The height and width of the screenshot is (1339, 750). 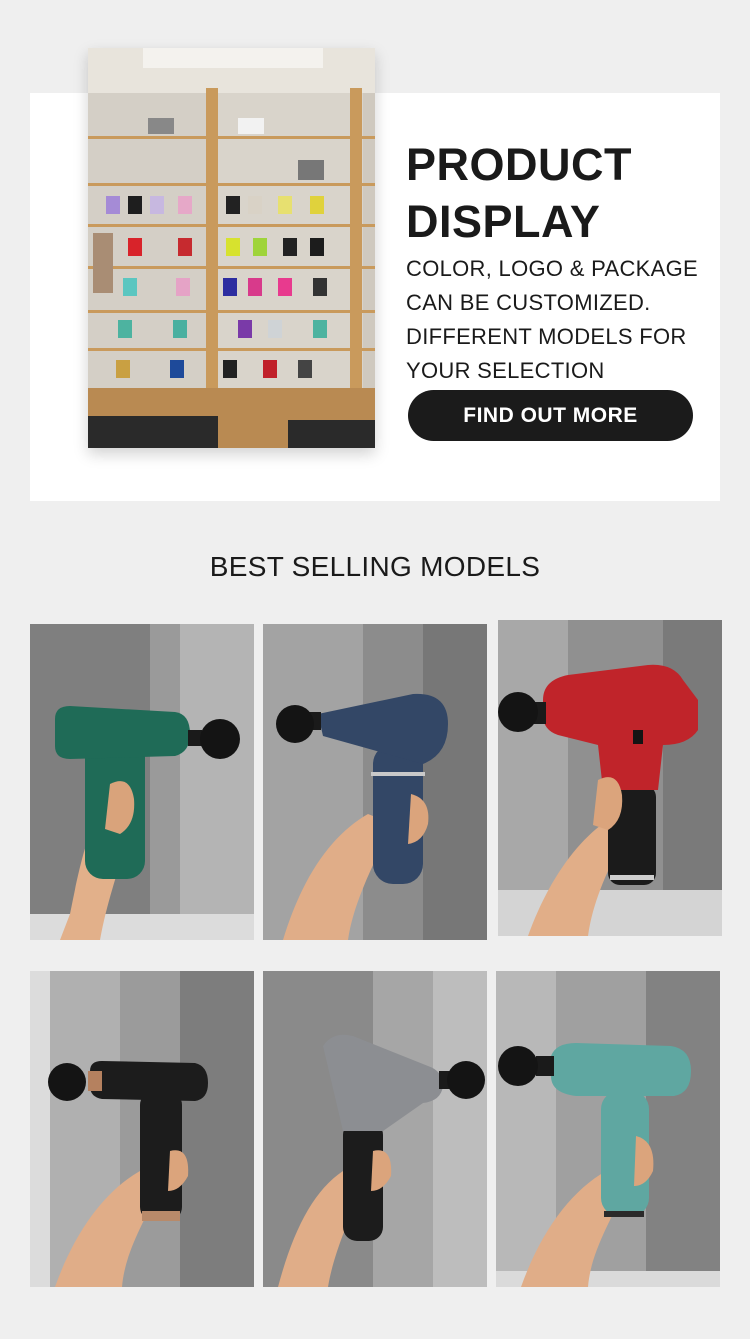 I want to click on product-card-green, so click(x=142, y=782).